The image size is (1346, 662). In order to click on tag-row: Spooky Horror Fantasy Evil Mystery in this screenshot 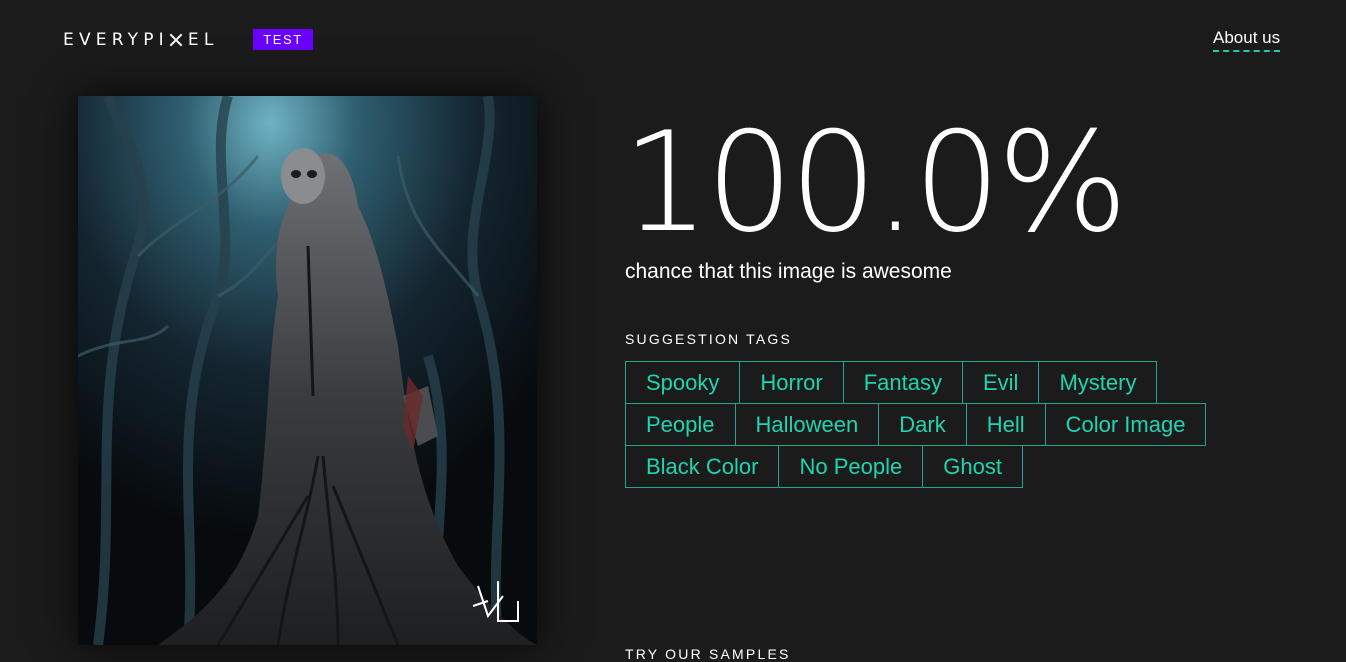, I will do `click(935, 382)`.